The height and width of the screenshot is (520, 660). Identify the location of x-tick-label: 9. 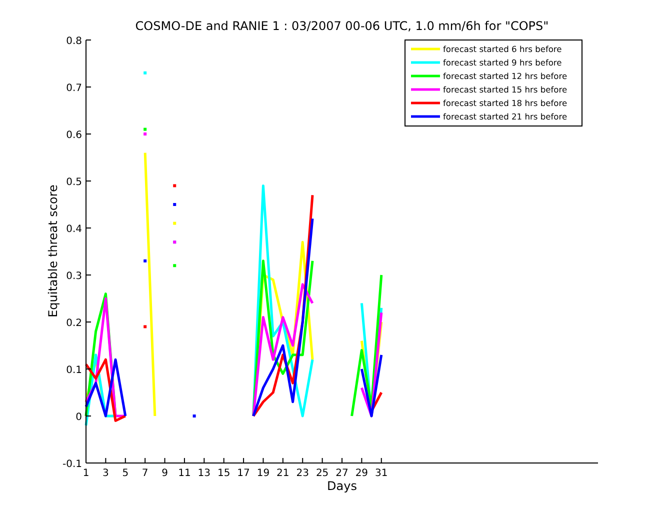
(165, 473).